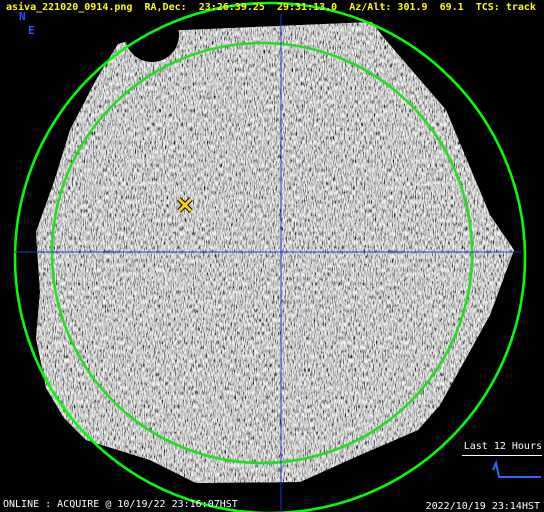  I want to click on tcs-label: TCS:, so click(487, 7).